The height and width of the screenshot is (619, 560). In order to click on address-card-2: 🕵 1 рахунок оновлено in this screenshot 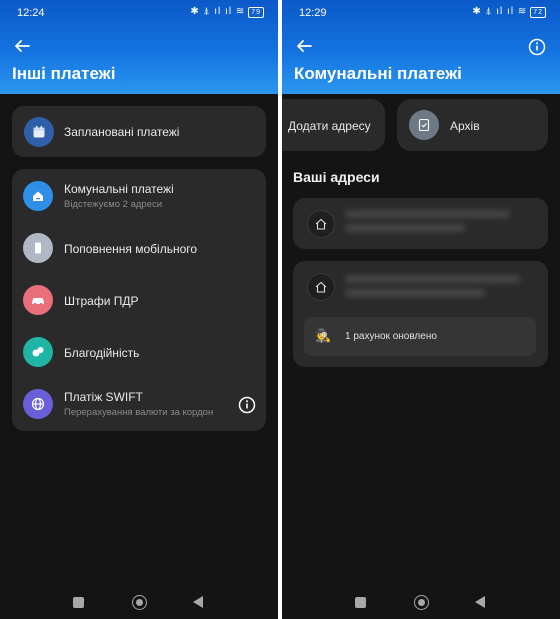, I will do `click(420, 314)`.